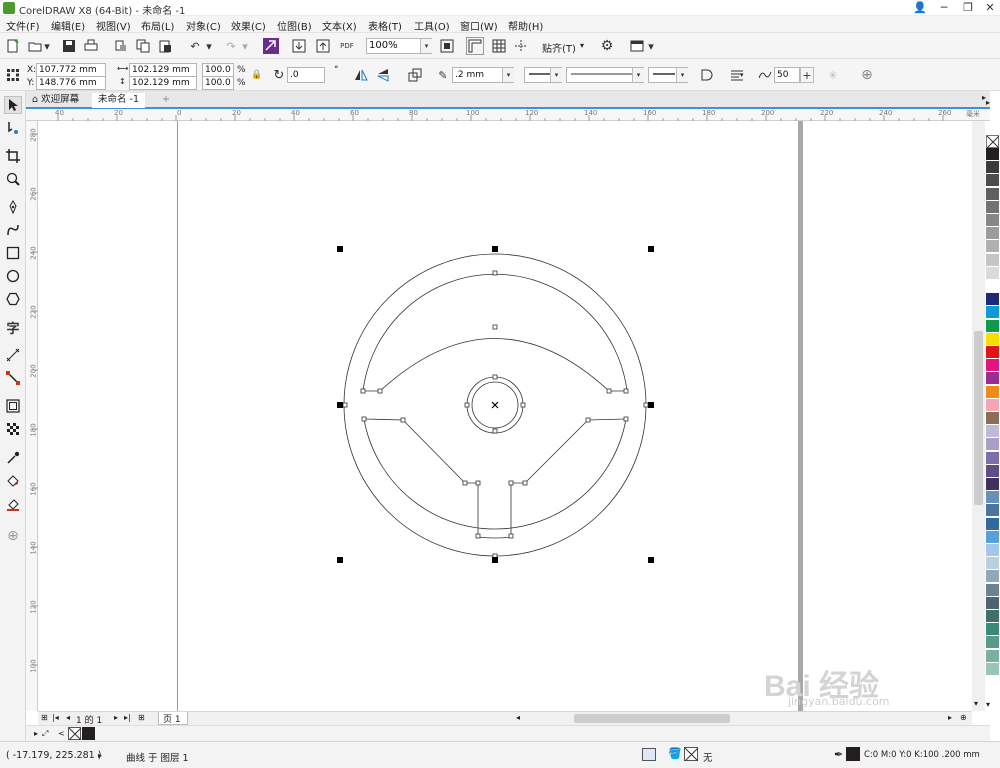  What do you see at coordinates (91, 46) in the screenshot?
I see `print-icon` at bounding box center [91, 46].